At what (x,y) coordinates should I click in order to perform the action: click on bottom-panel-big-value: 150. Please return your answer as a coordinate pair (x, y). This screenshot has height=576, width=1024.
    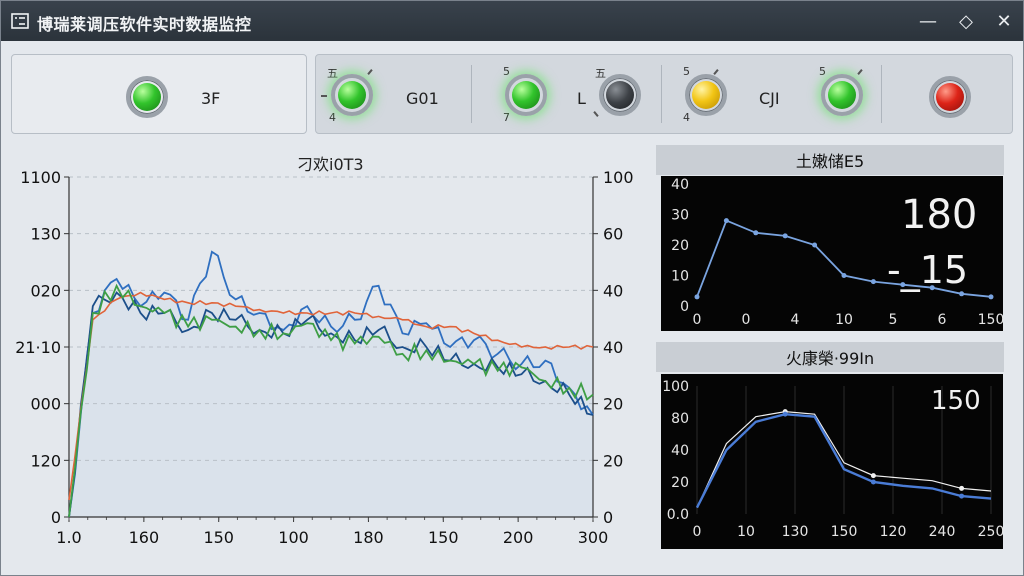
    Looking at the image, I should click on (956, 401).